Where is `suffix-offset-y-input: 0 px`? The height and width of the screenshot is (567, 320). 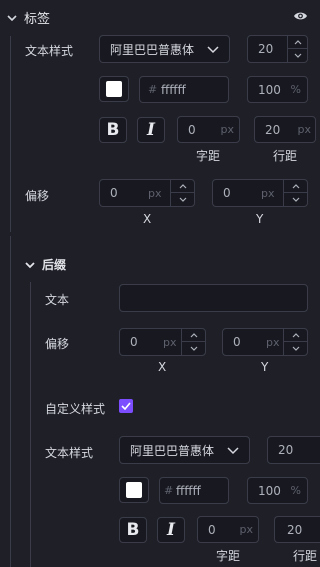 suffix-offset-y-input: 0 px is located at coordinates (265, 342).